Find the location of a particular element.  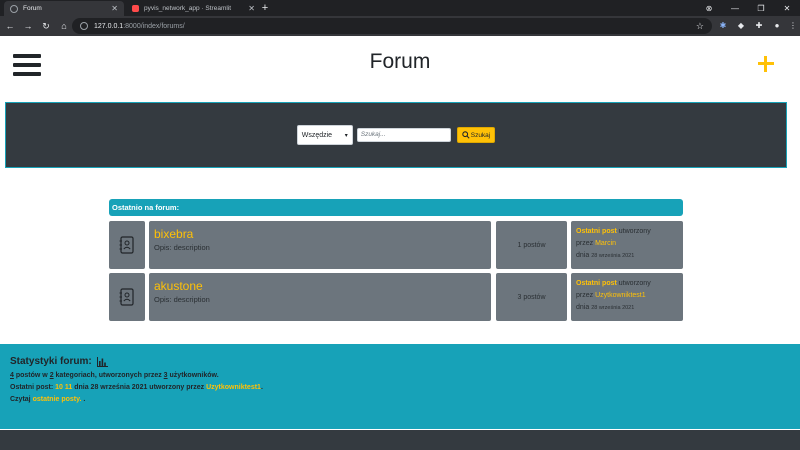

bookmark-star-icon: ☆ is located at coordinates (700, 26).